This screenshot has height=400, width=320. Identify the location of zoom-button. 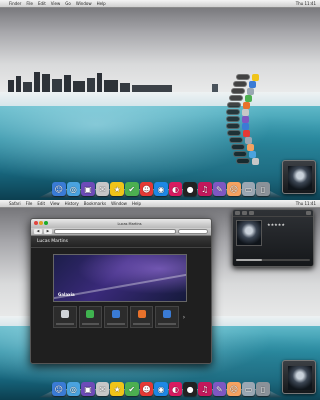
(46, 223).